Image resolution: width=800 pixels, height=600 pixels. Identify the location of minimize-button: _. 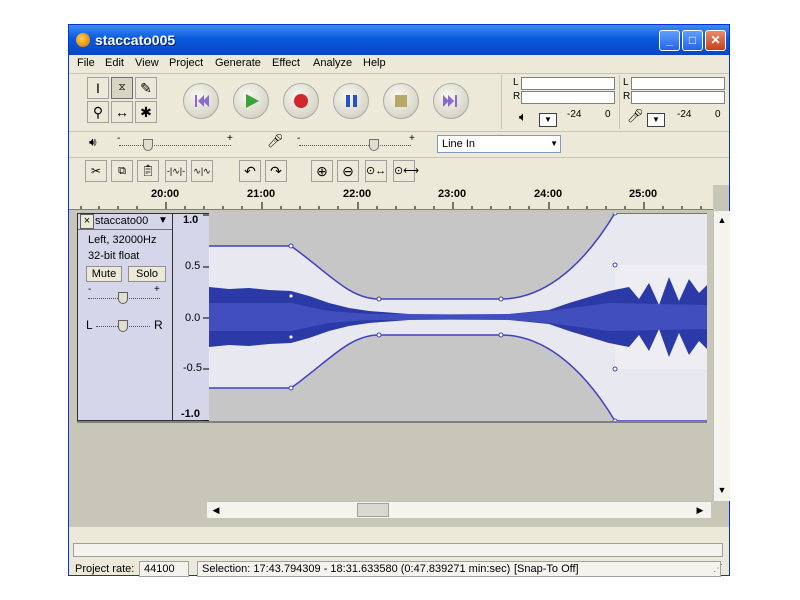
(669, 40).